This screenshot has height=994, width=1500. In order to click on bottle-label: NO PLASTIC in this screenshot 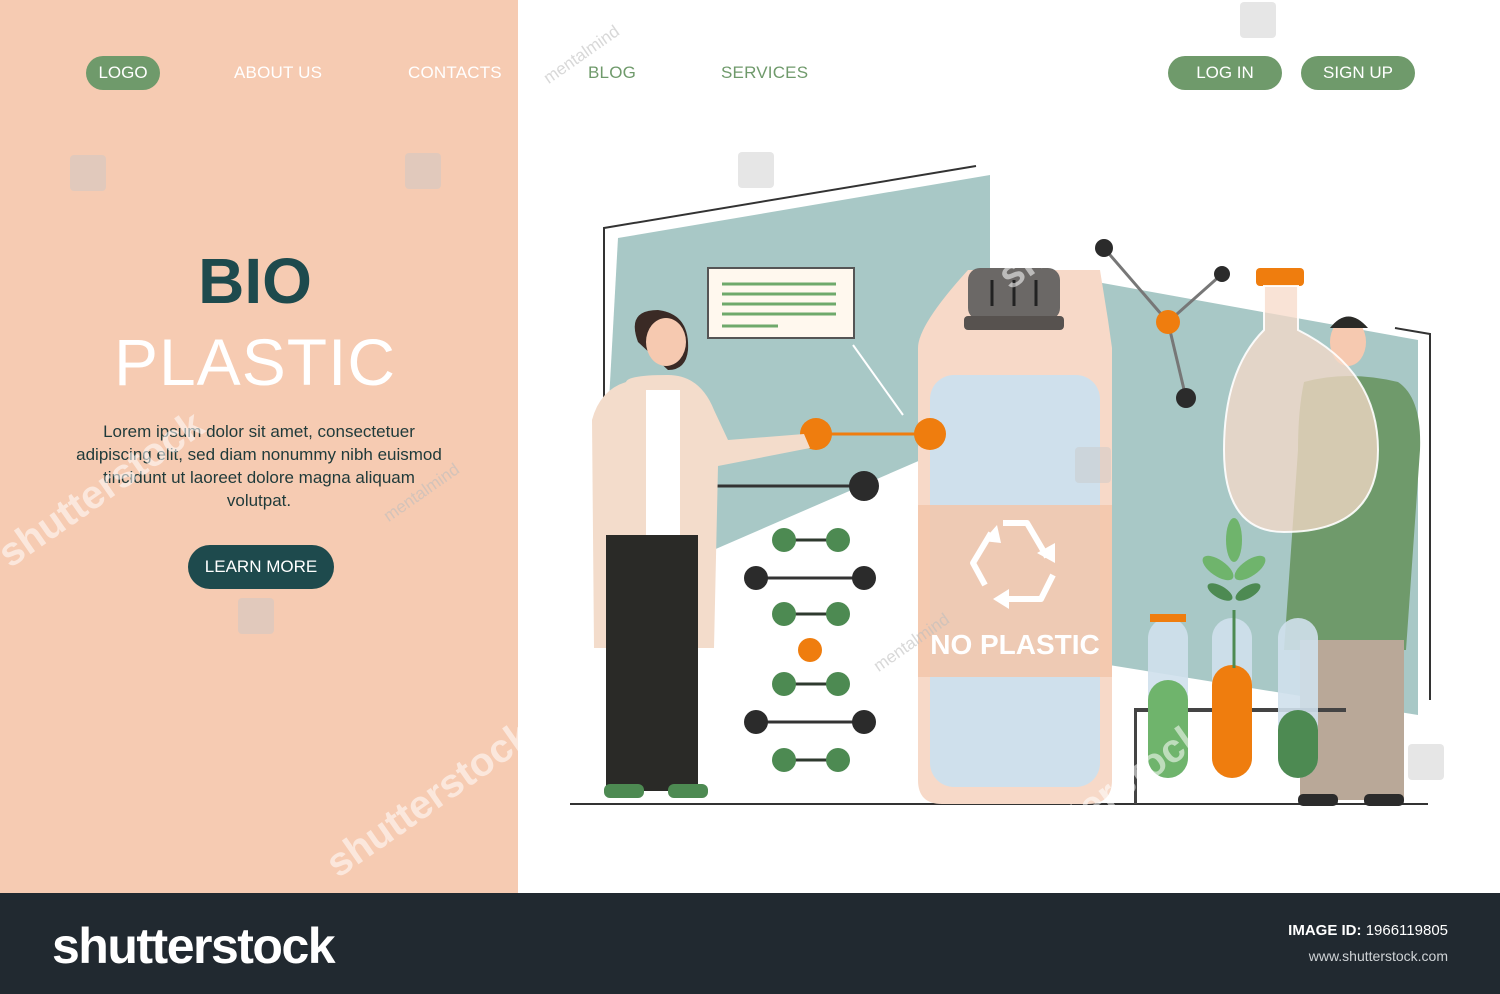, I will do `click(1015, 644)`.